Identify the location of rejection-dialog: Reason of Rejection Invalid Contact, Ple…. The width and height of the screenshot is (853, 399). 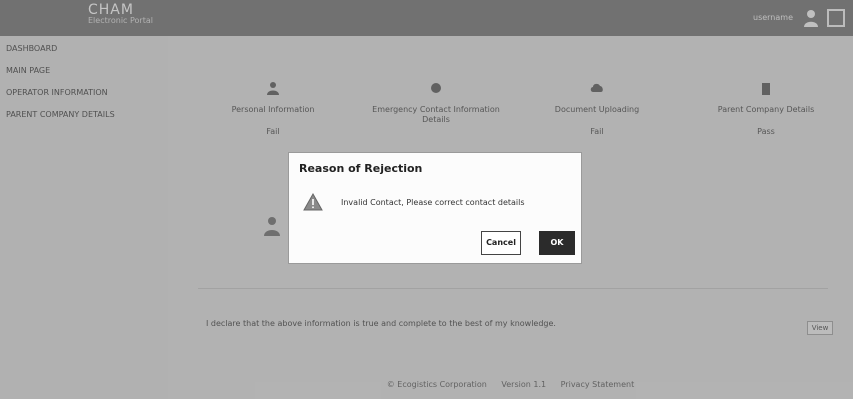
(435, 208).